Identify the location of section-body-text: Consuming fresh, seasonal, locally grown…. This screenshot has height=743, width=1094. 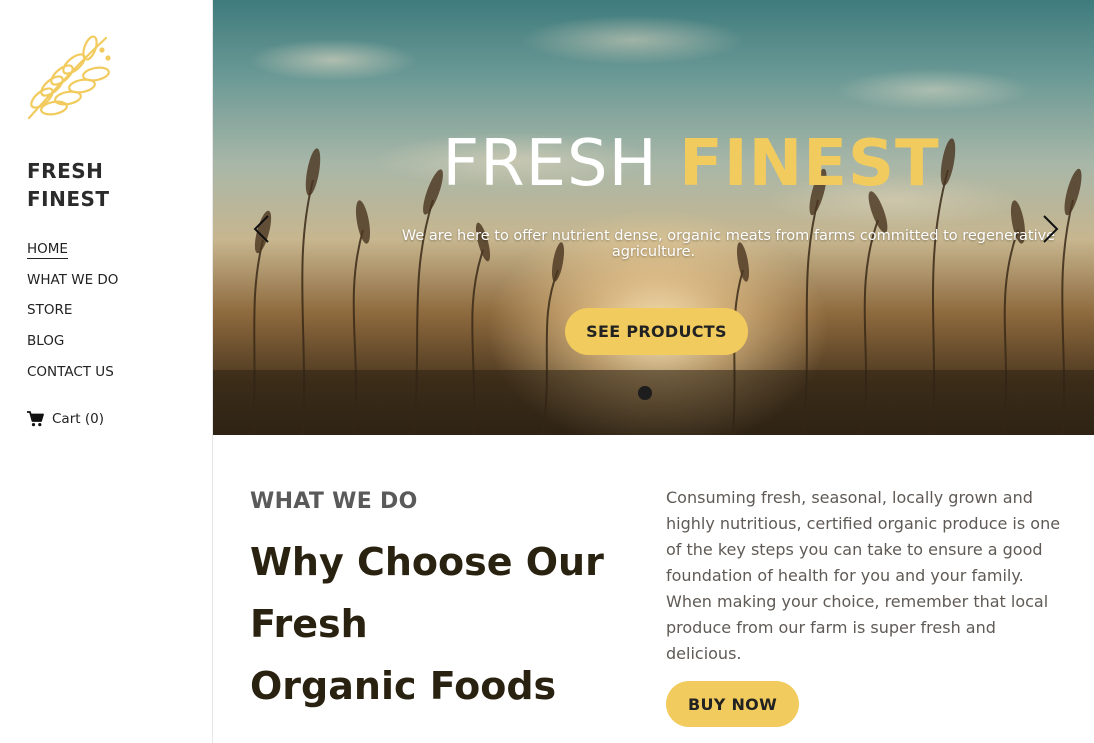
(863, 575).